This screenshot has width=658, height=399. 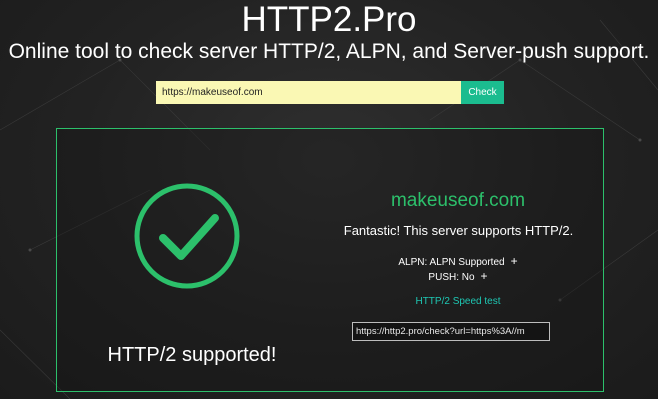 What do you see at coordinates (458, 230) in the screenshot?
I see `result-message: Fantastic! This server supports HTTP/2.` at bounding box center [458, 230].